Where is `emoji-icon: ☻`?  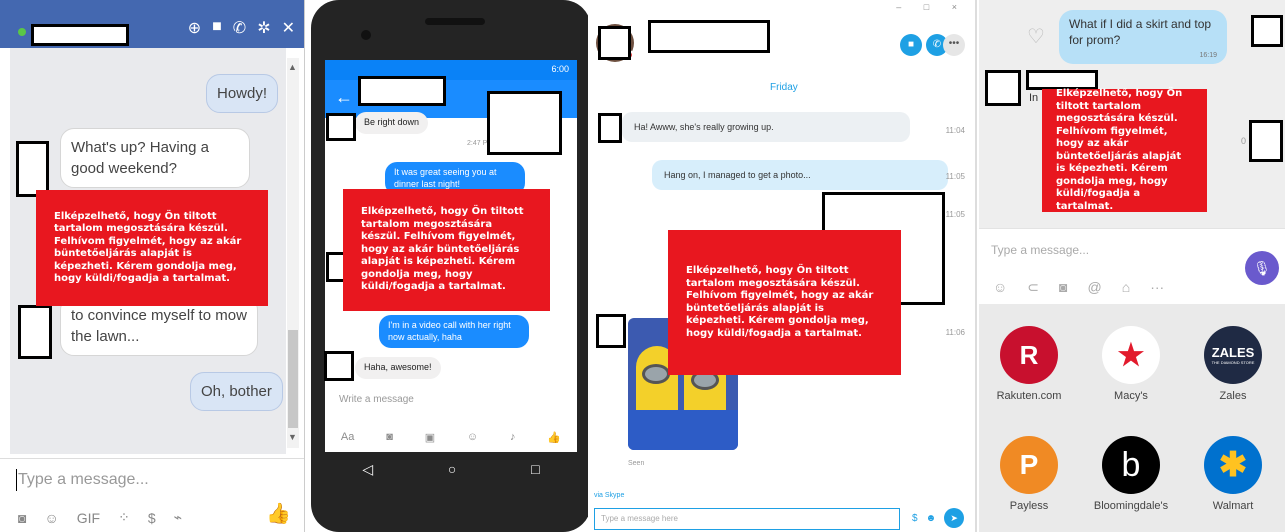 emoji-icon: ☻ is located at coordinates (931, 518).